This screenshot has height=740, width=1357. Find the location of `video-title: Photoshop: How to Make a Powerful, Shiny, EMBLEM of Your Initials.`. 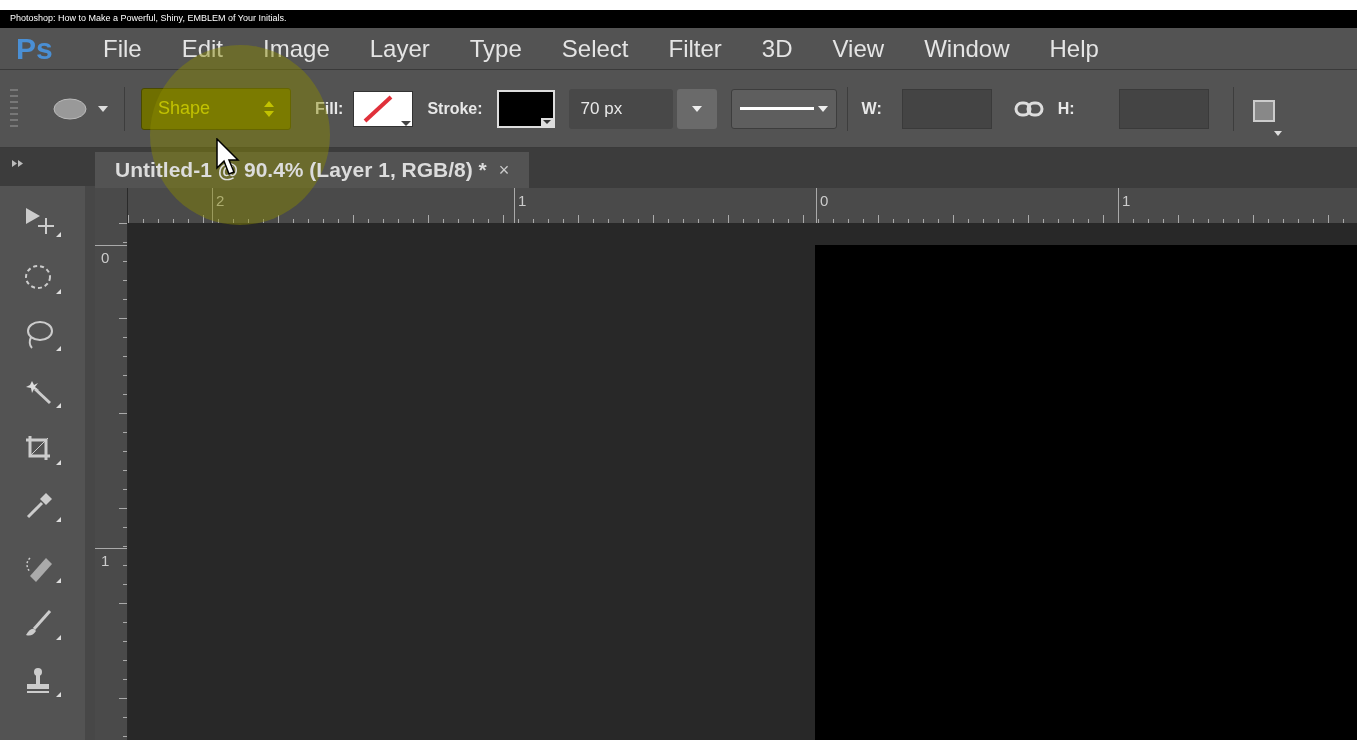

video-title: Photoshop: How to Make a Powerful, Shiny, EMBLEM of Your Initials. is located at coordinates (148, 19).